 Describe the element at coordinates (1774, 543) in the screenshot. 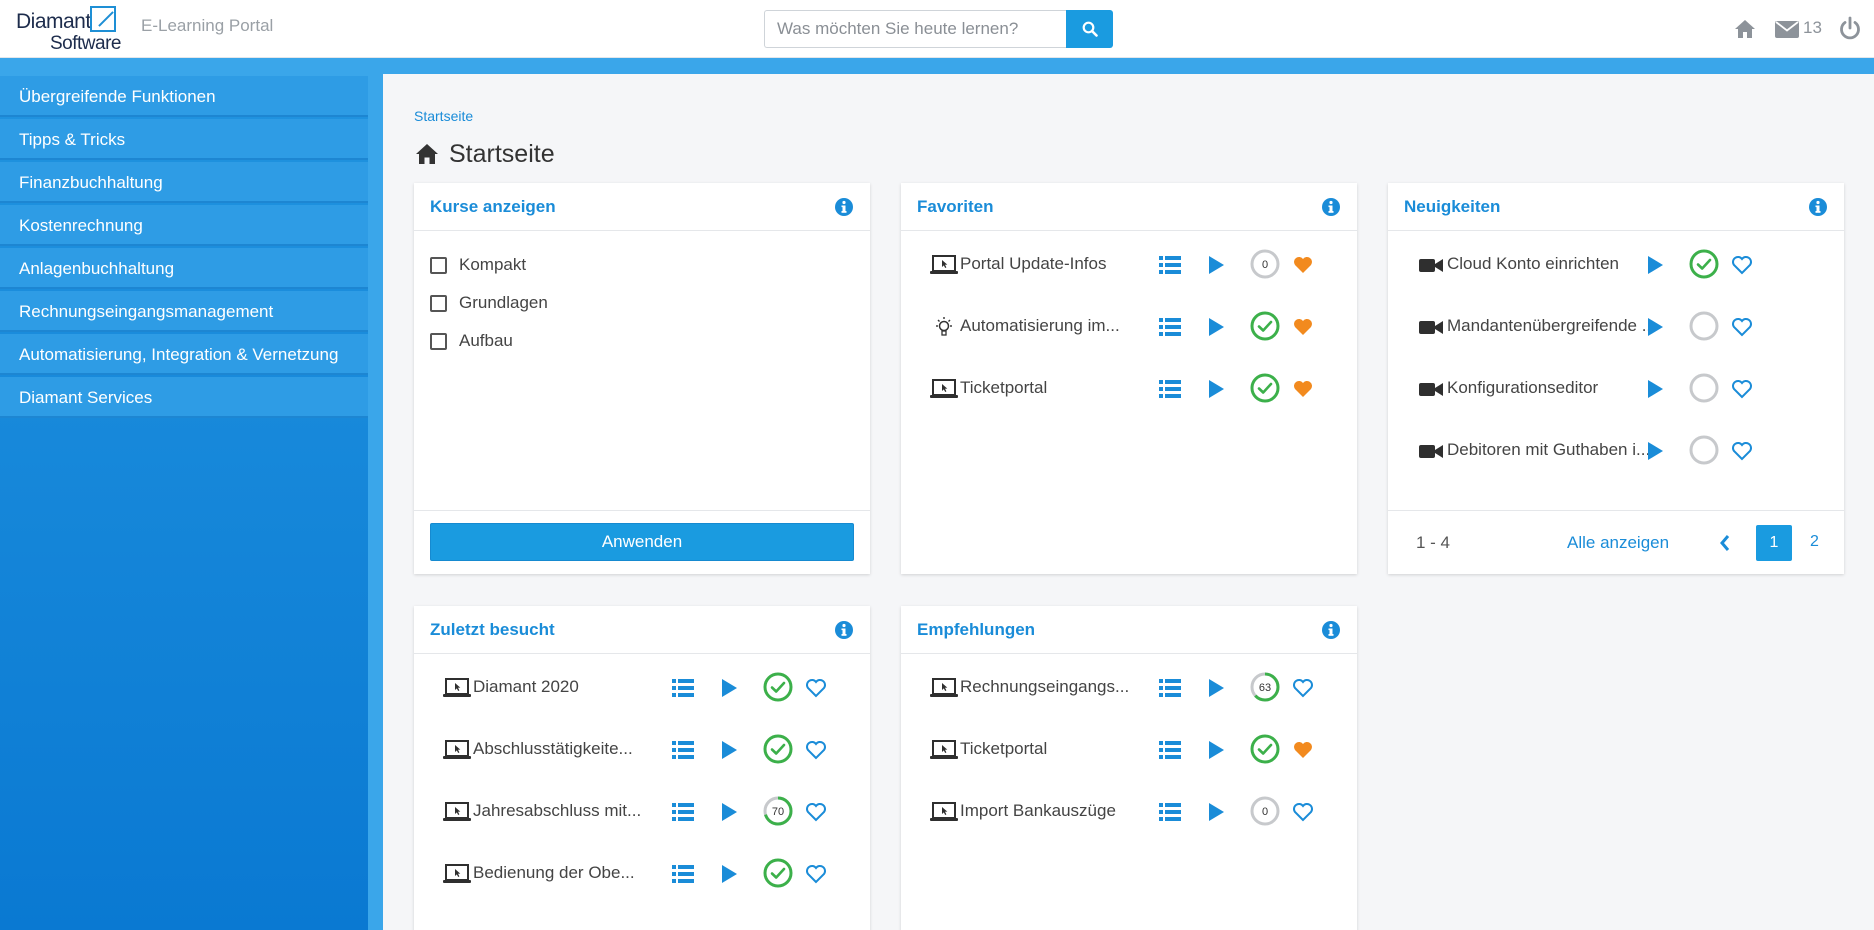

I see `page-button-current: 1` at that location.